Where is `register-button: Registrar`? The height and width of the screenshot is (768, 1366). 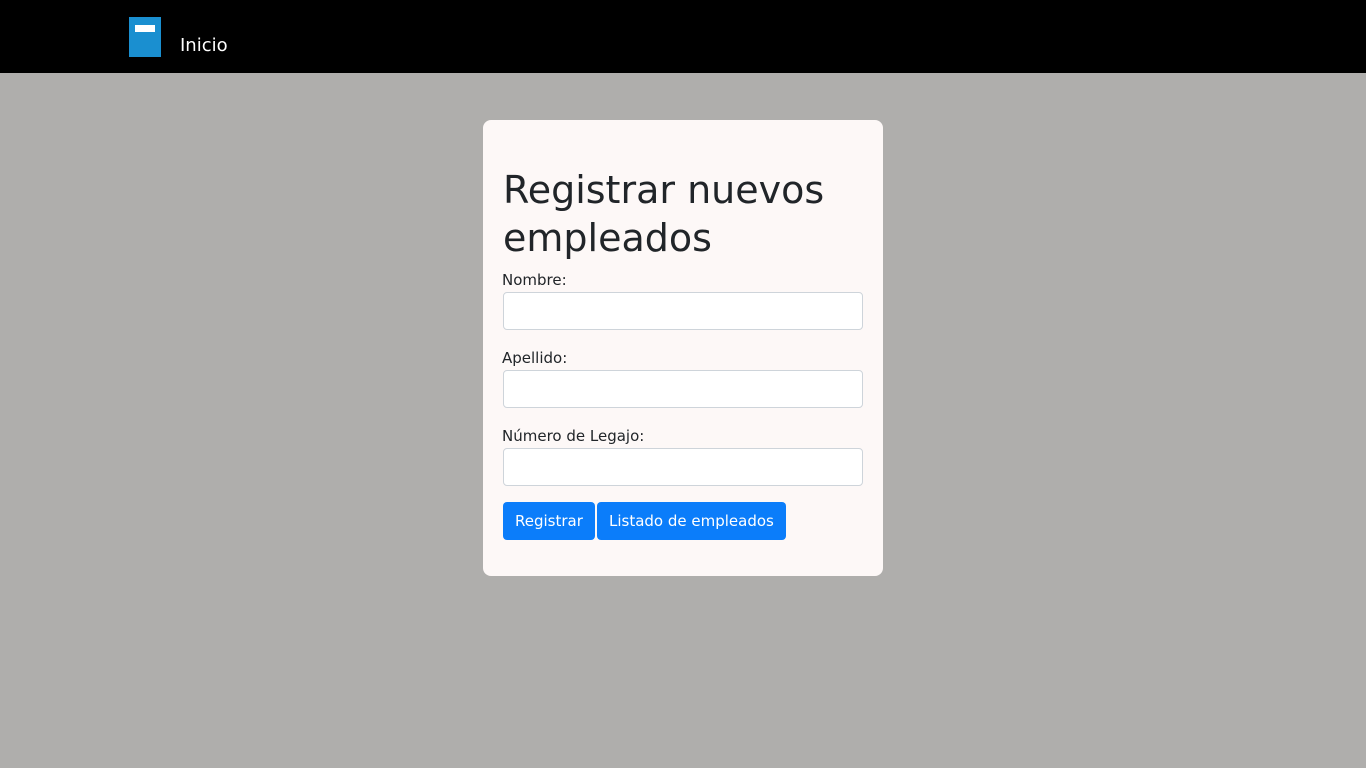 register-button: Registrar is located at coordinates (549, 521).